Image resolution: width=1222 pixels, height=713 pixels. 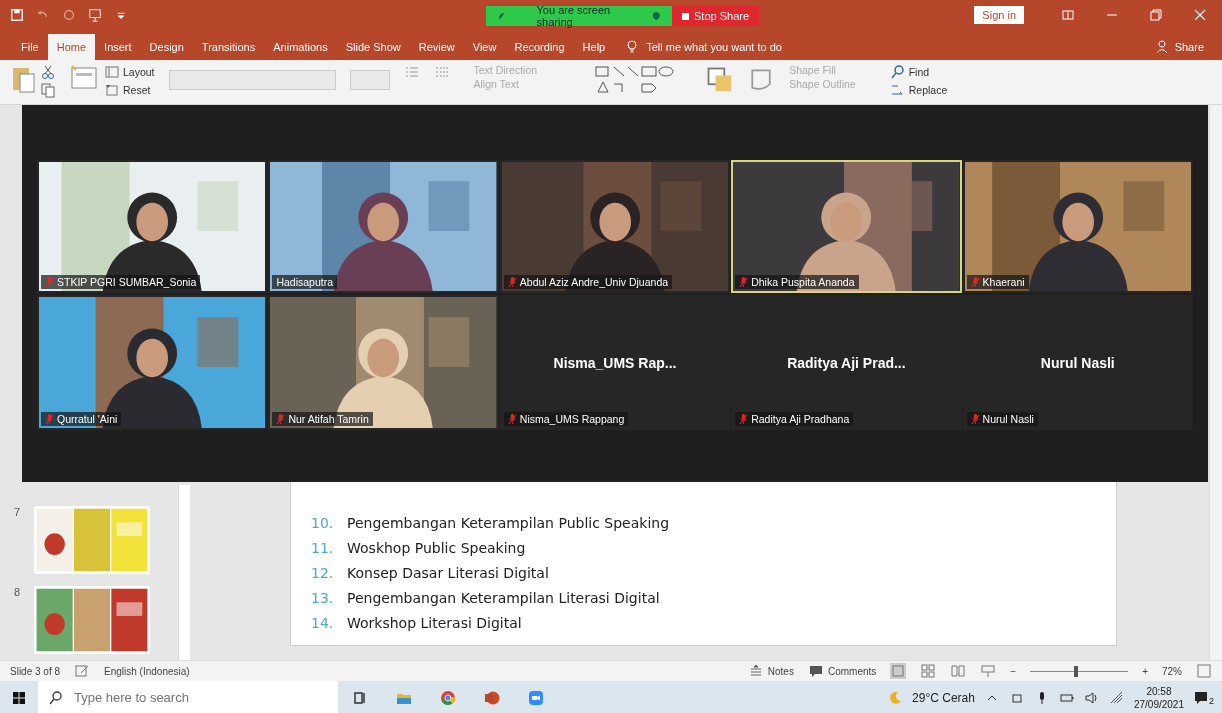 What do you see at coordinates (492, 697) in the screenshot?
I see `powerpoint-icon` at bounding box center [492, 697].